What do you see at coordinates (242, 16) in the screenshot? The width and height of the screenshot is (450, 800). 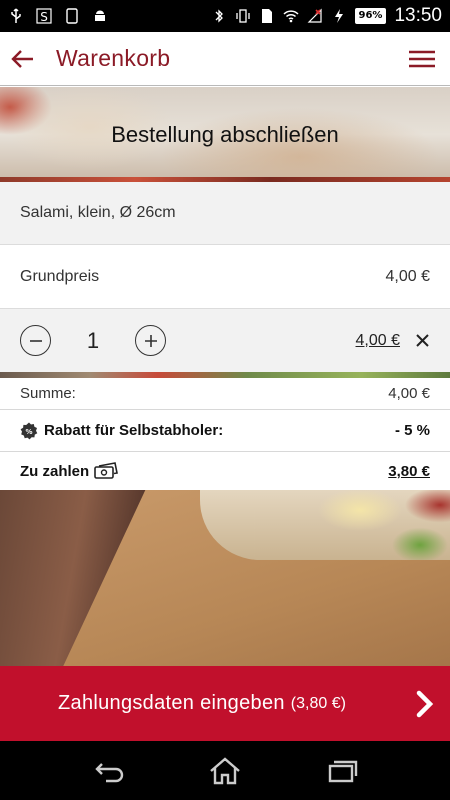 I see `vibrate-icon` at bounding box center [242, 16].